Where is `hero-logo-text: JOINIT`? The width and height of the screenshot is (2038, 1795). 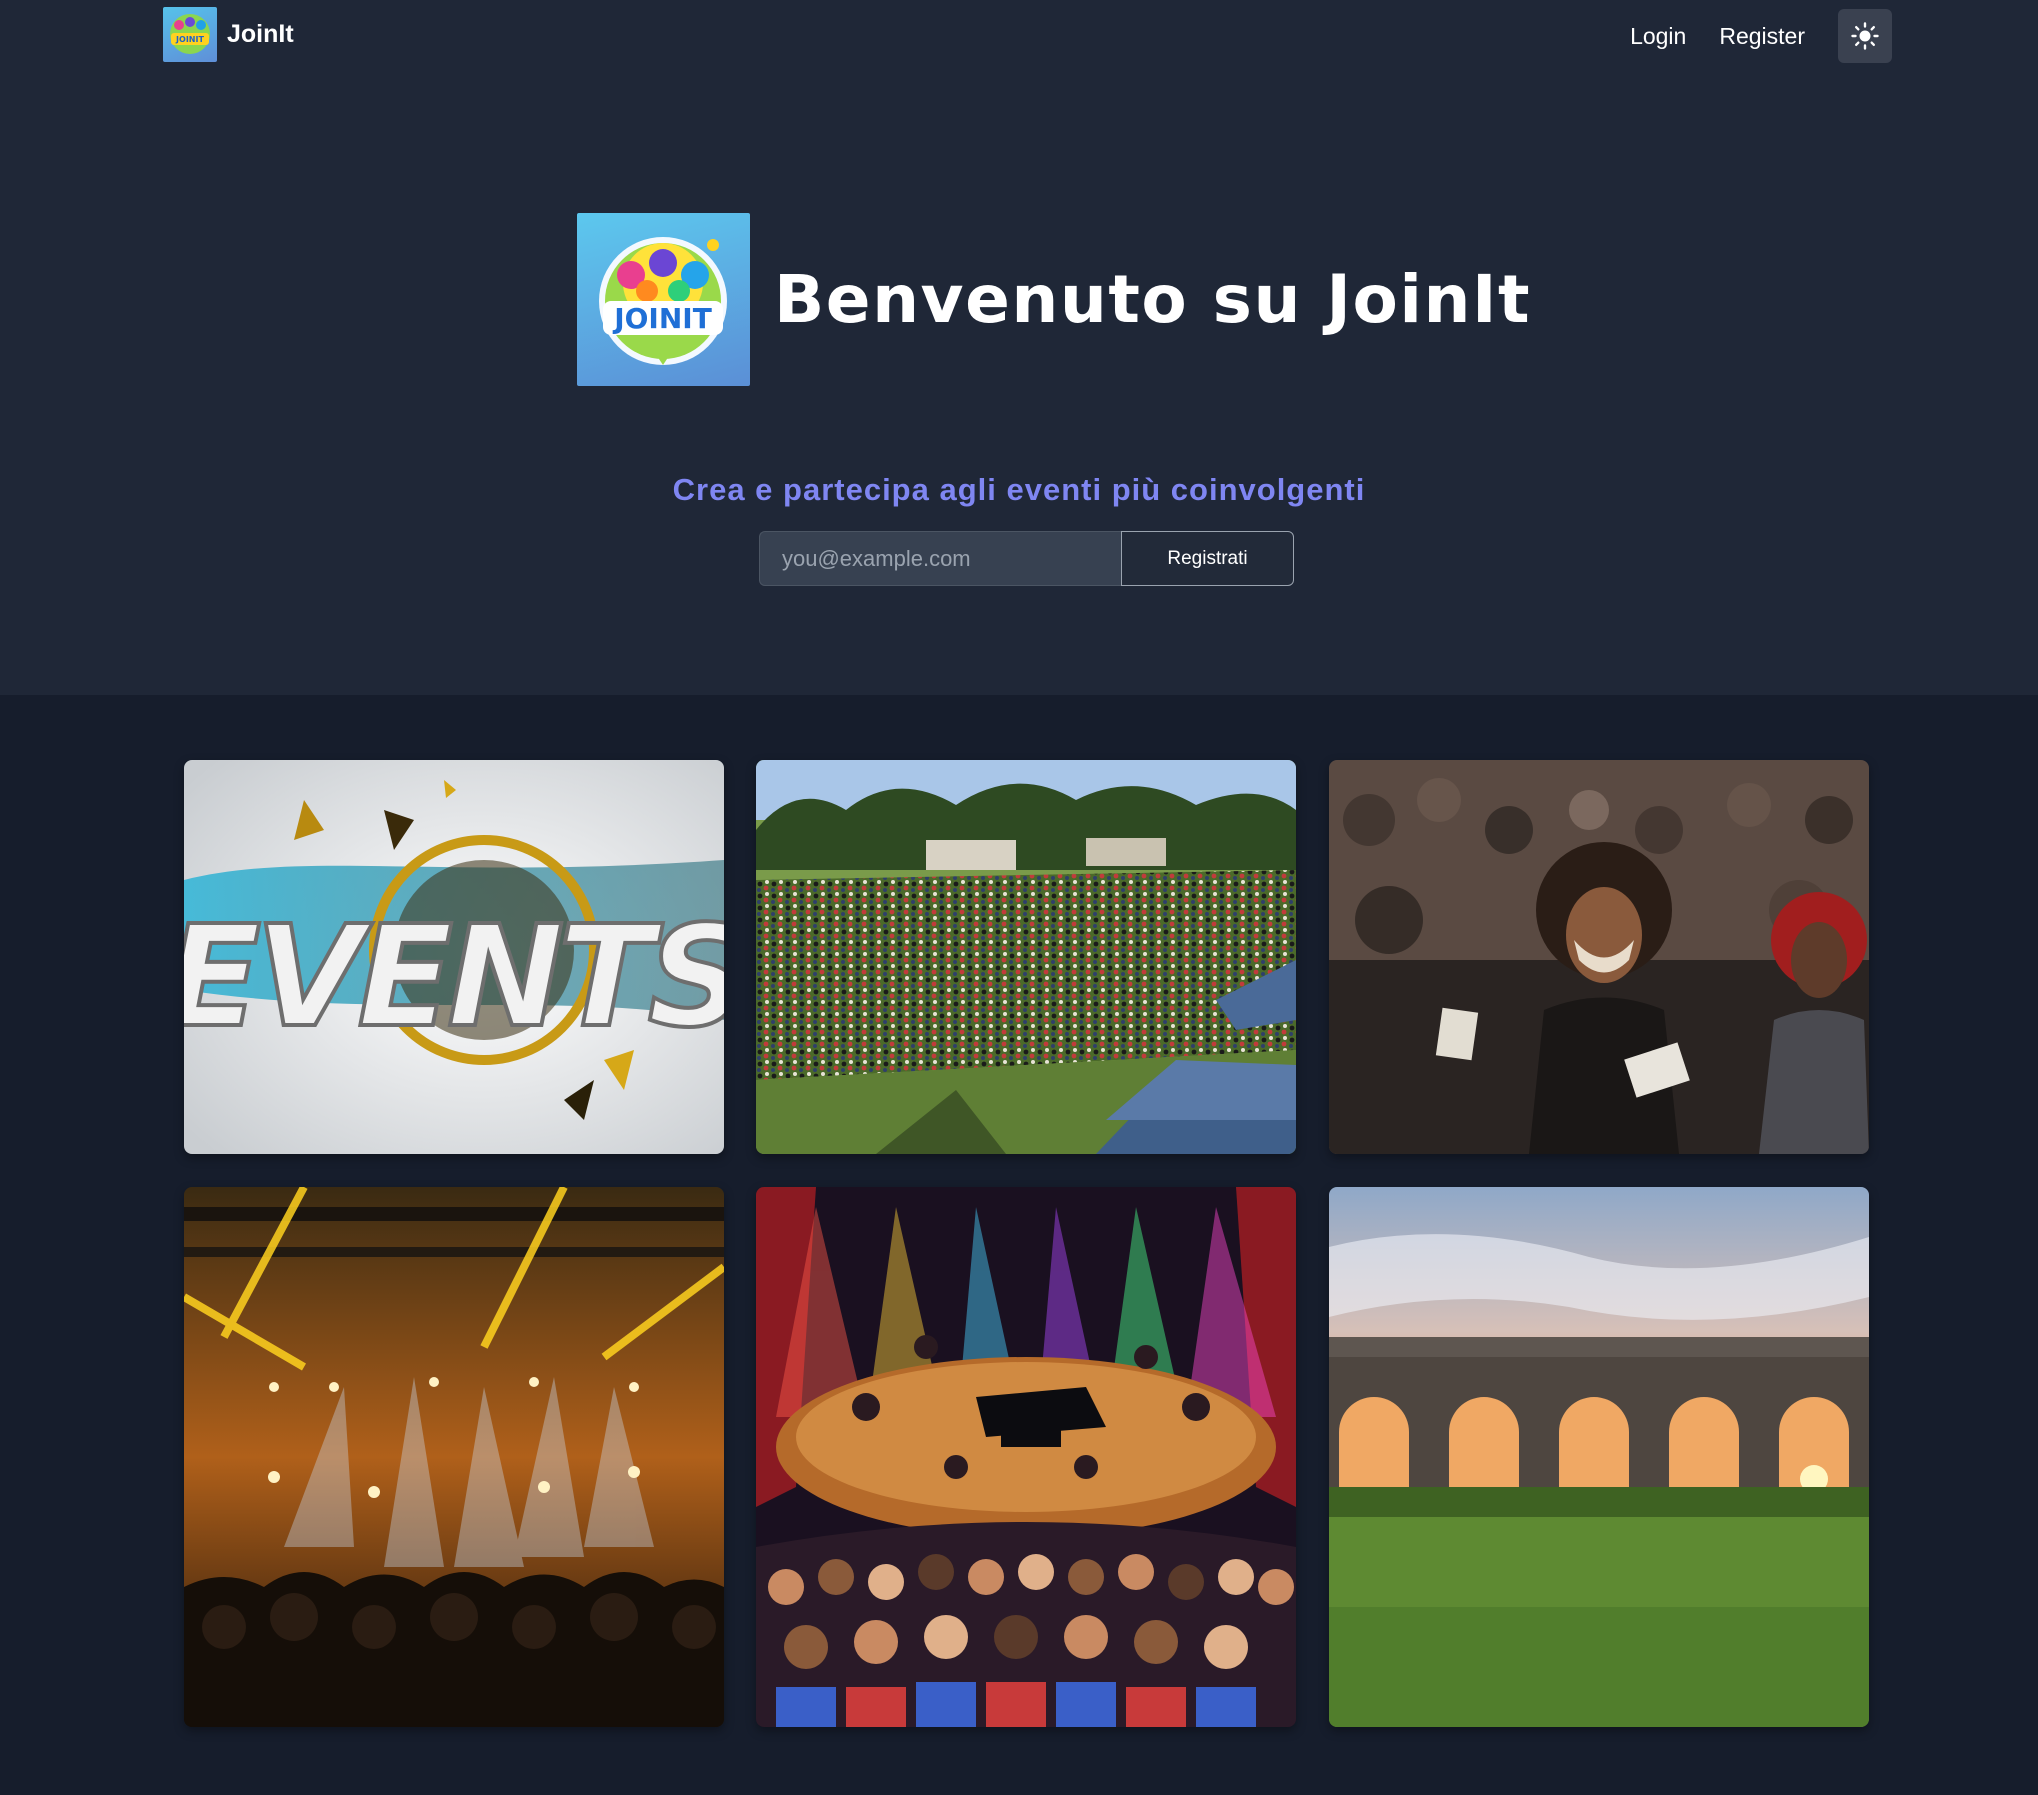
hero-logo-text: JOINIT is located at coordinates (662, 318).